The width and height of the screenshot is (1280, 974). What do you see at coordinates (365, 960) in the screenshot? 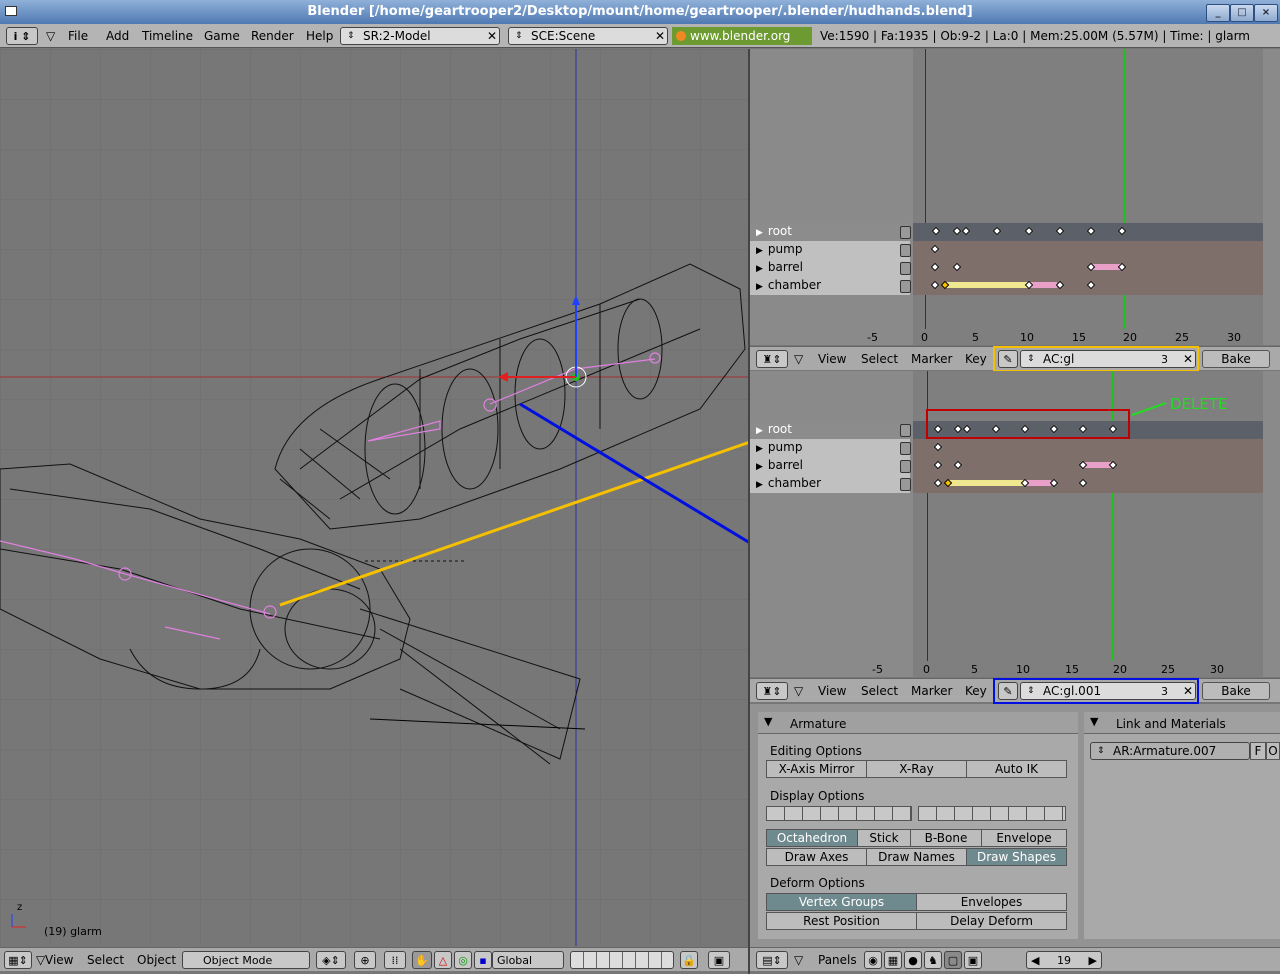
I see `pivot-icon: ⊕` at bounding box center [365, 960].